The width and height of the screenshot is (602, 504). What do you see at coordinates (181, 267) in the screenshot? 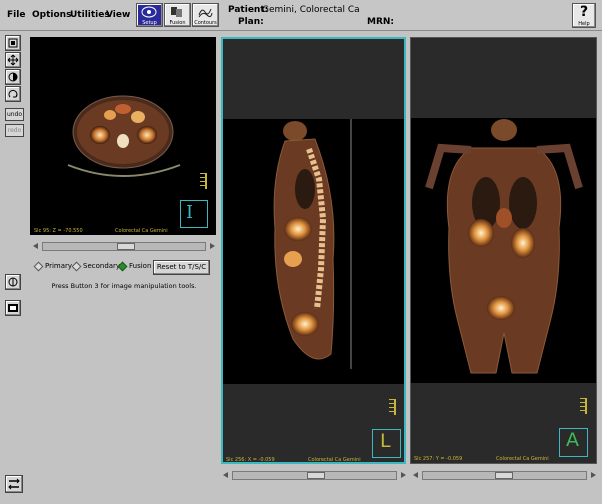
I see `reset-button: Reset to T/S/C` at bounding box center [181, 267].